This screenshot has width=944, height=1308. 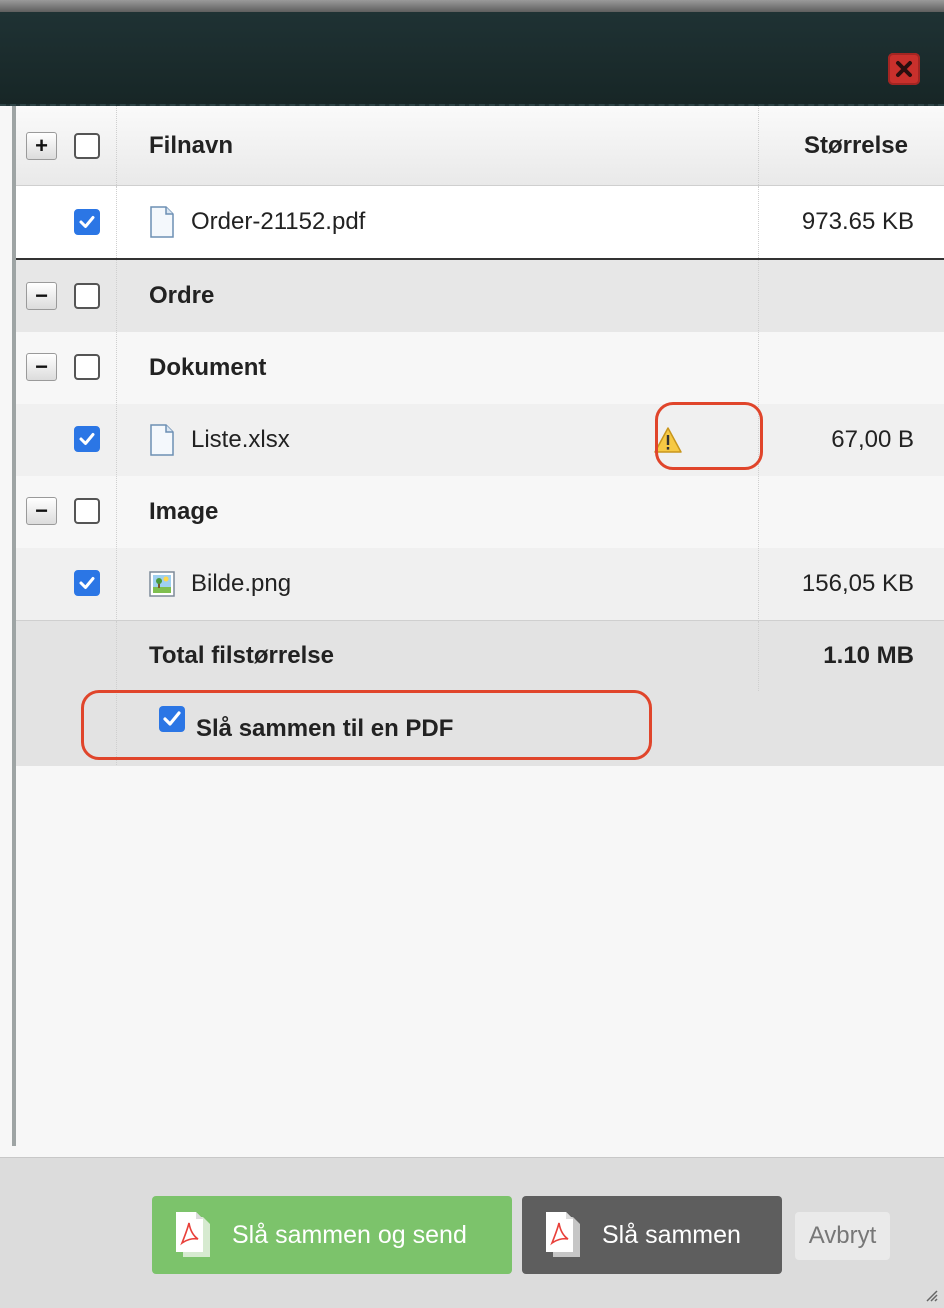 What do you see at coordinates (182, 295) in the screenshot?
I see `group-label: Ordre` at bounding box center [182, 295].